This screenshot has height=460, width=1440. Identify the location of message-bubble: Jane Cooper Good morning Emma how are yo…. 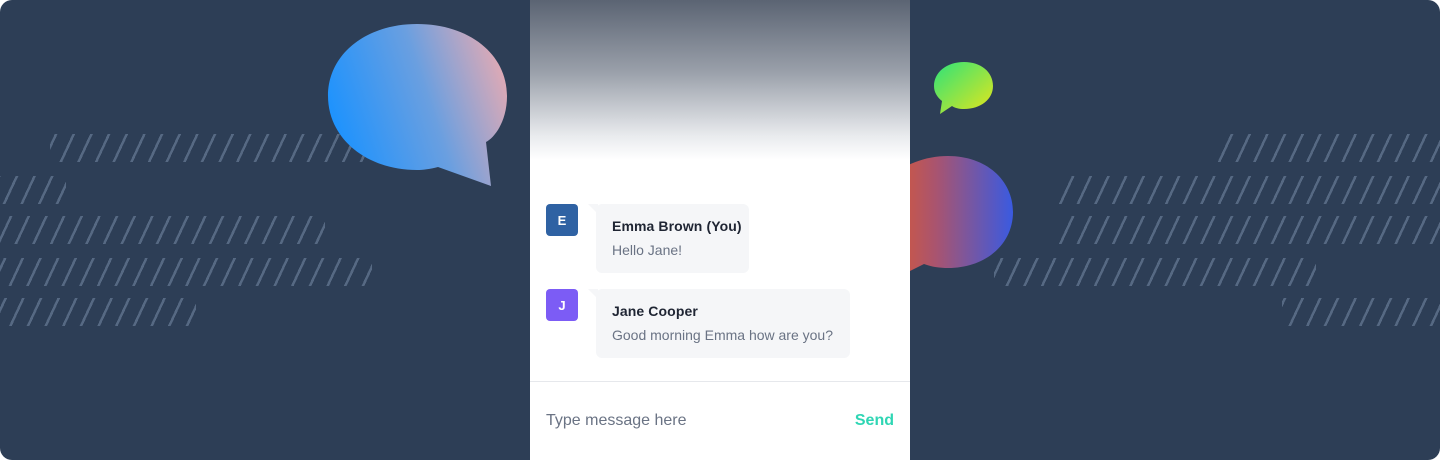
(719, 323).